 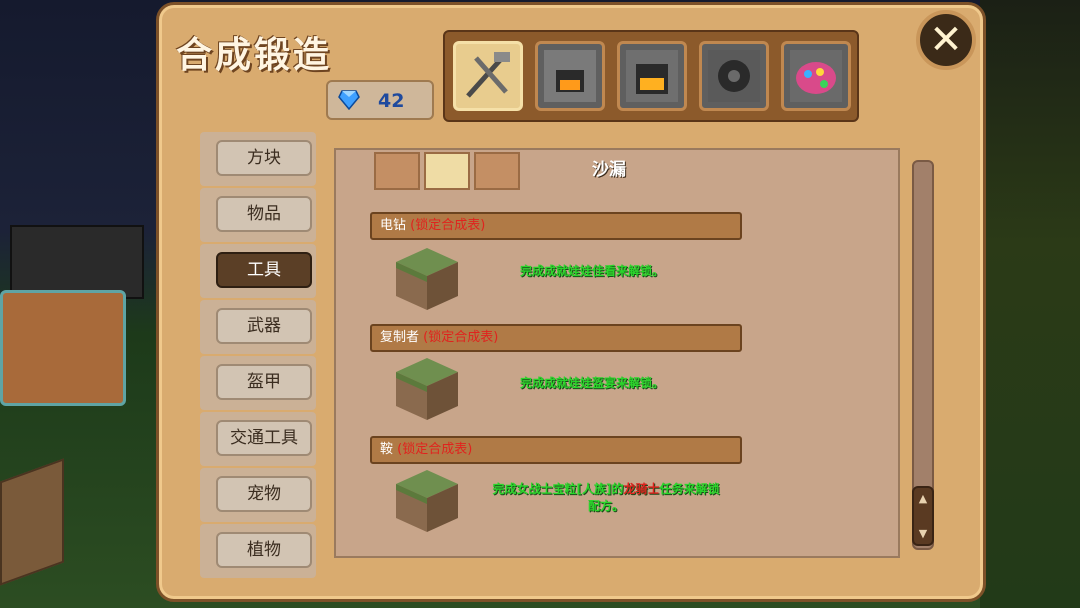 I want to click on background-crate, so click(x=32, y=522).